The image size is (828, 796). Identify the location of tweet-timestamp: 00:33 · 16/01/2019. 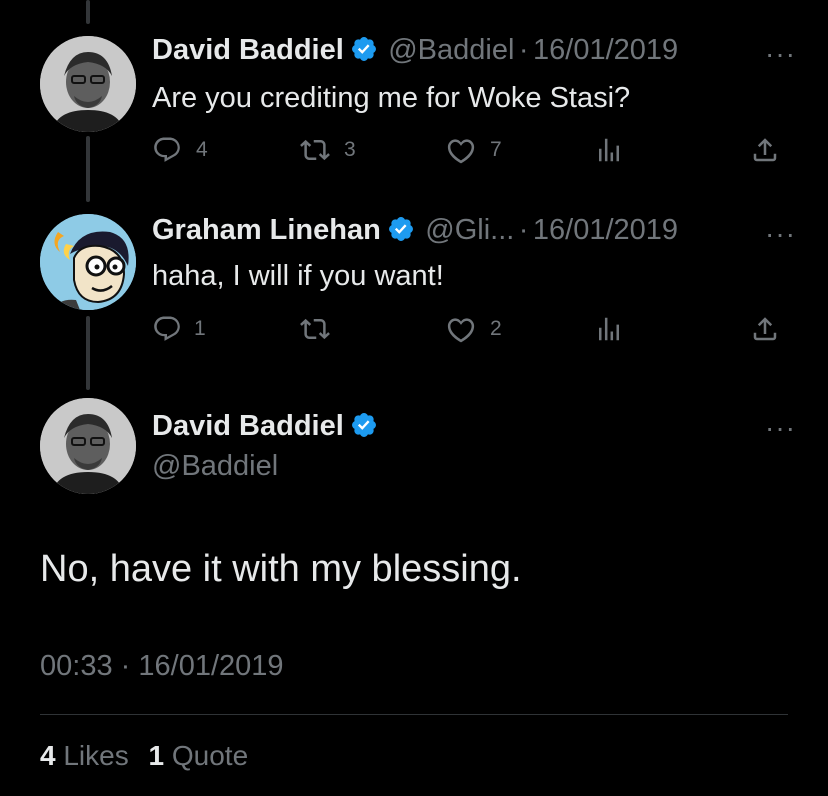
(162, 666).